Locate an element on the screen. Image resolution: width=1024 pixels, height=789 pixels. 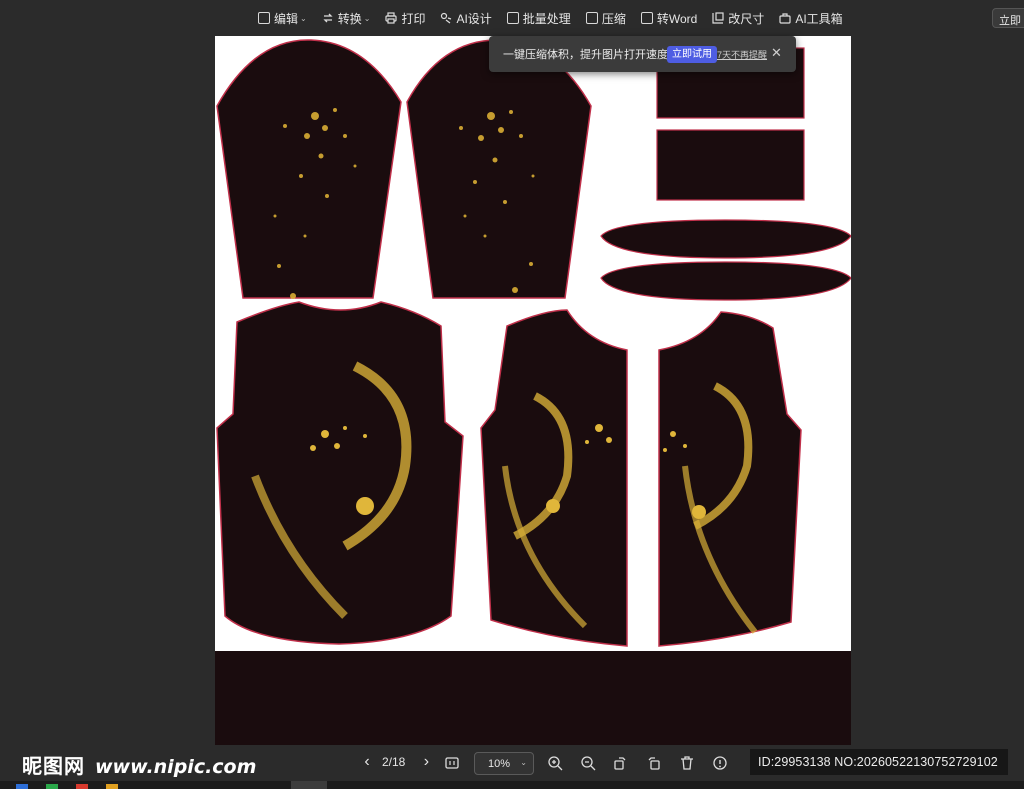
toolbar-ai-design-label: AI设计 is located at coordinates (474, 18).